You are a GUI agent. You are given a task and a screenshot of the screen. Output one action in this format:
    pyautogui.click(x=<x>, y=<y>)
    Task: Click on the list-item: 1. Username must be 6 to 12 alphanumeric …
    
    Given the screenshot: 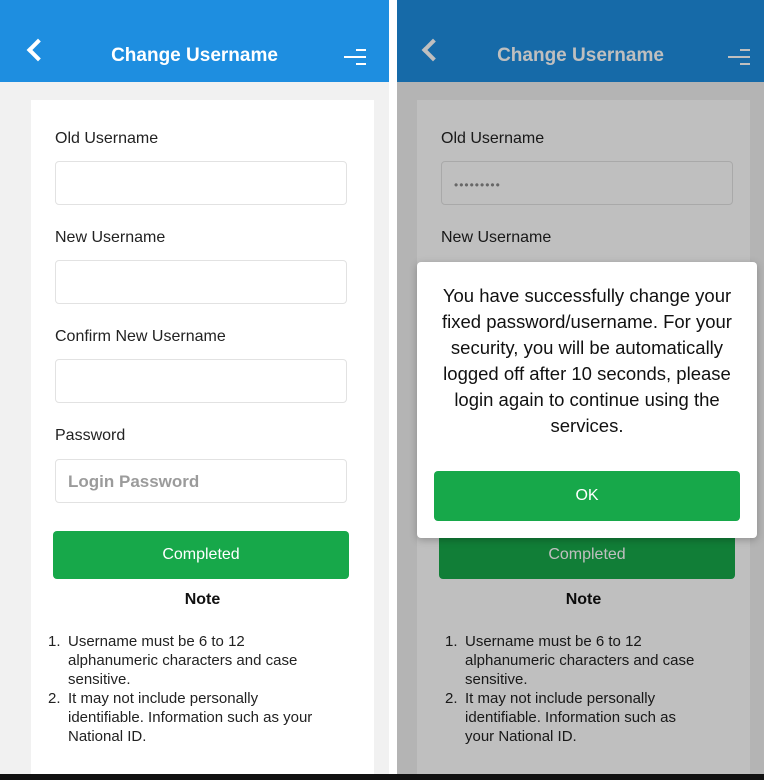 What is the action you would take?
    pyautogui.click(x=173, y=660)
    